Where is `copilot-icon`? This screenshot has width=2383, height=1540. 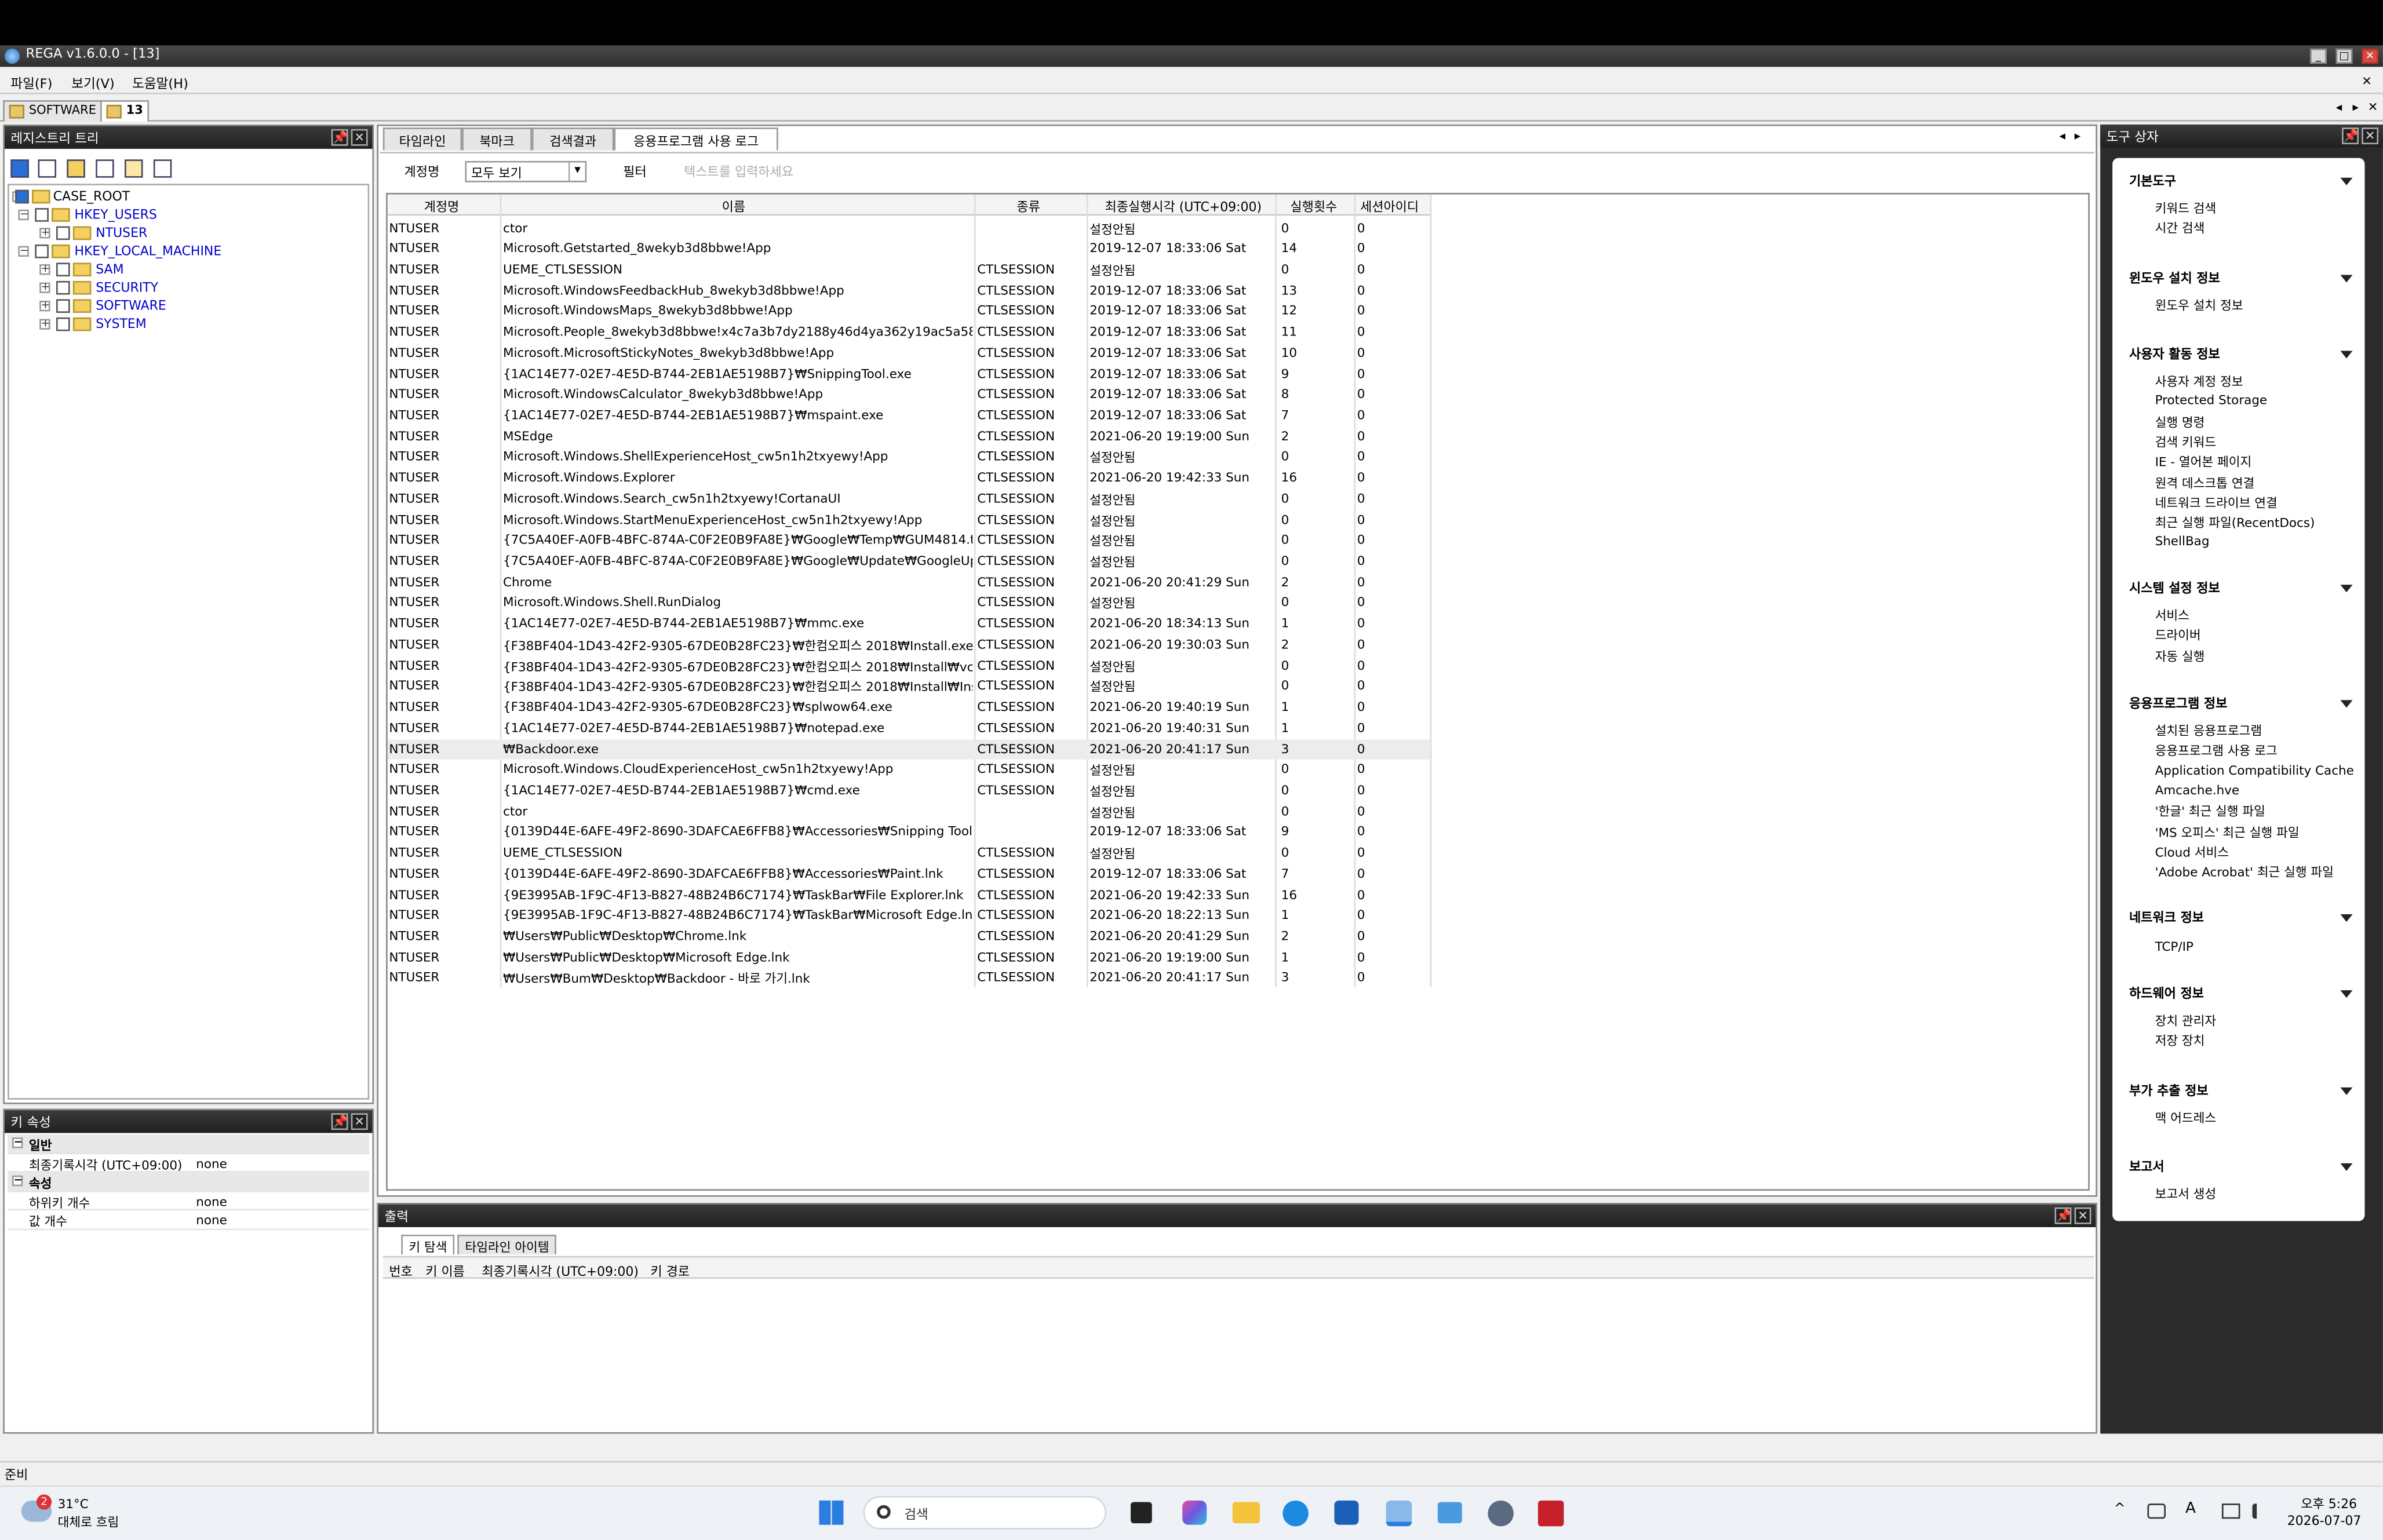 copilot-icon is located at coordinates (1194, 1512).